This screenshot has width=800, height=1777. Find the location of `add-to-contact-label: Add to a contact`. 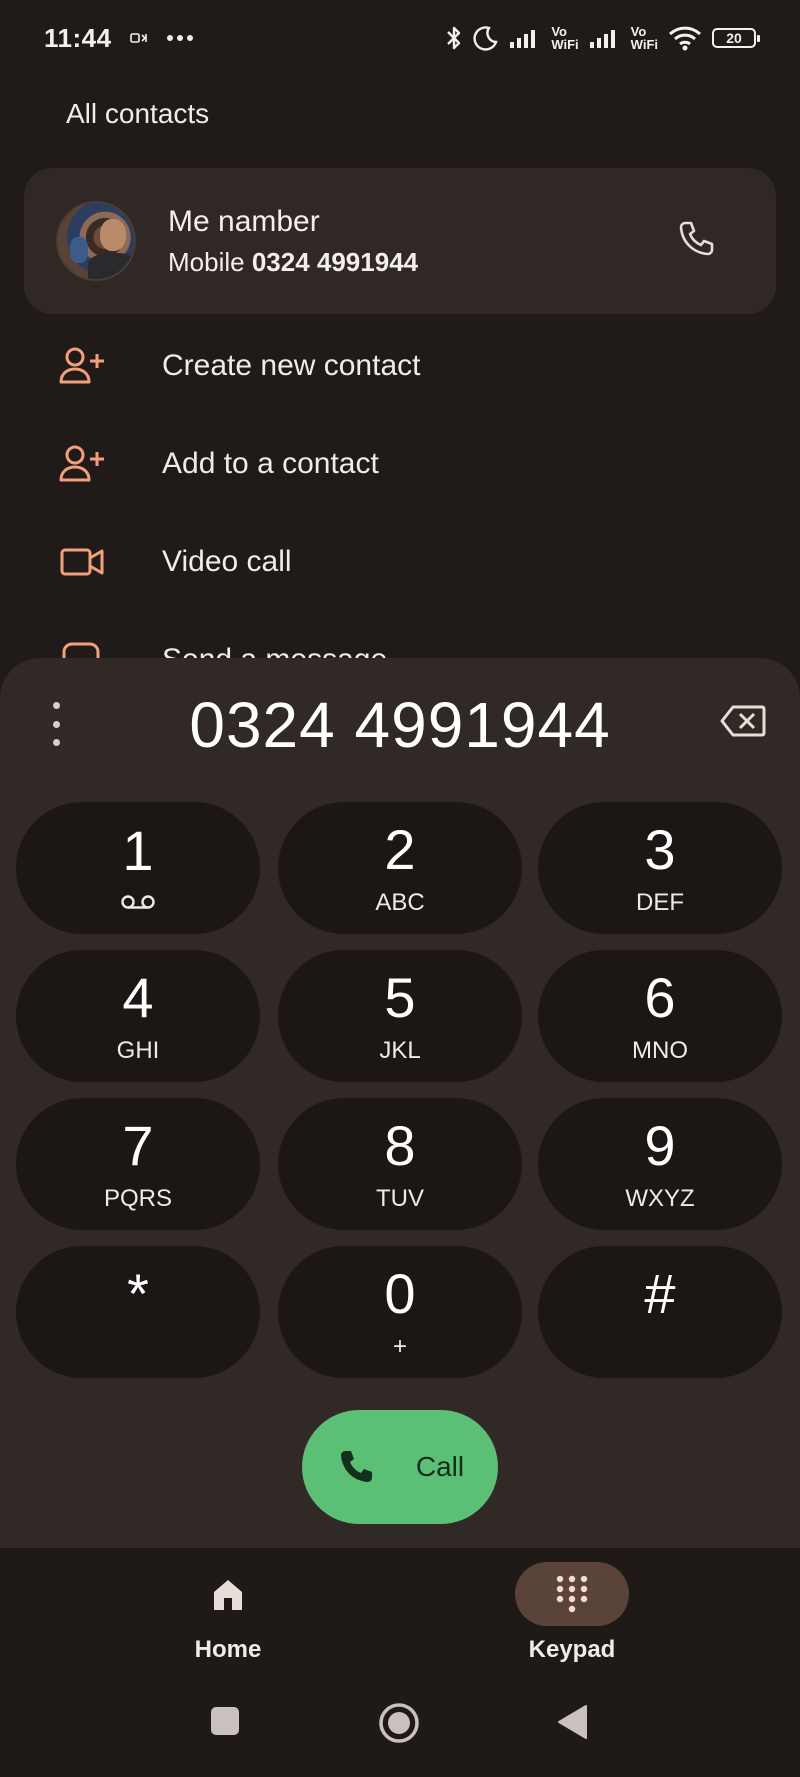

add-to-contact-label: Add to a contact is located at coordinates (270, 463).